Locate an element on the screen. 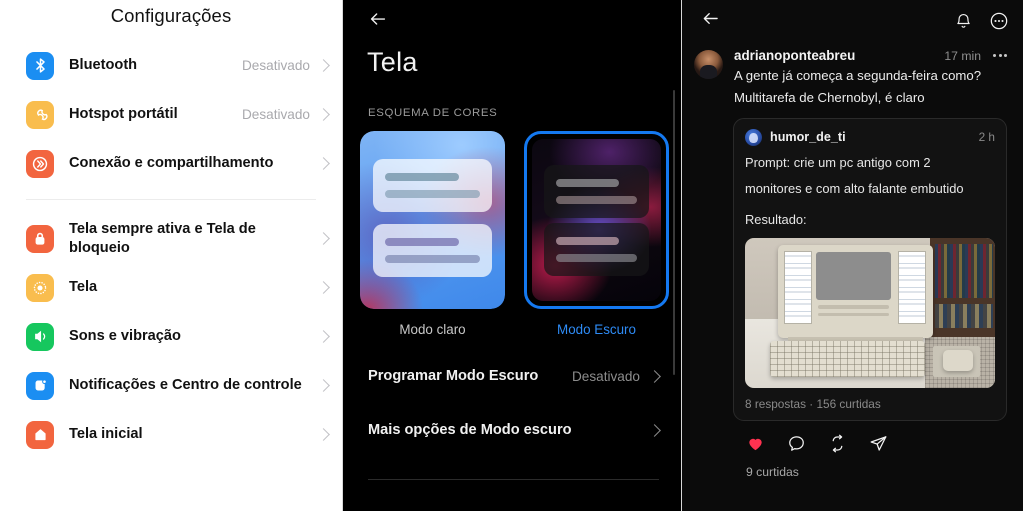  timestamp: 17 min is located at coordinates (962, 55).